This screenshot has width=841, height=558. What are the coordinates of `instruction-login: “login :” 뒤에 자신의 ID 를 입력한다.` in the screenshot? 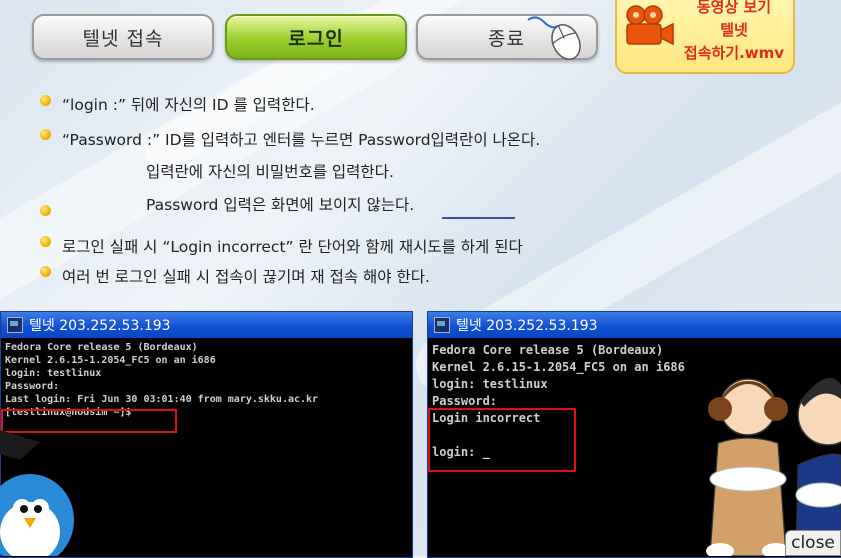 It's located at (188, 105).